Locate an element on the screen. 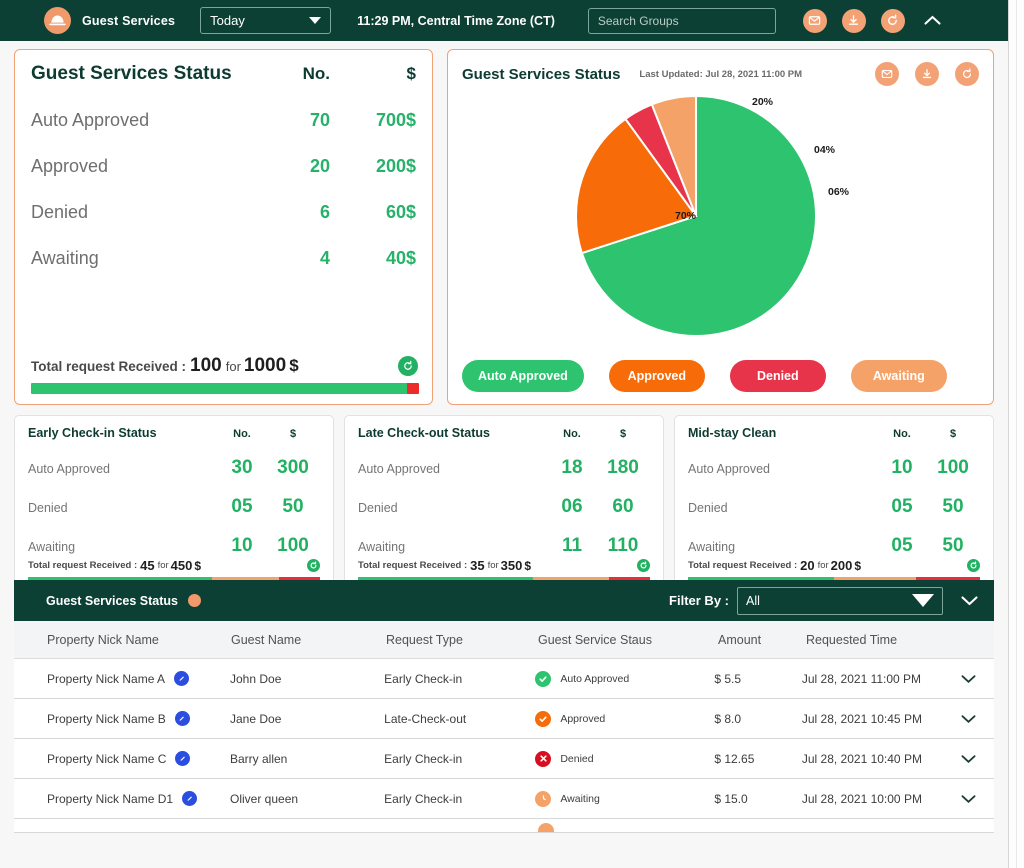 This screenshot has height=868, width=1024. mini-status-row: Auto Approved 18 180 is located at coordinates (504, 468).